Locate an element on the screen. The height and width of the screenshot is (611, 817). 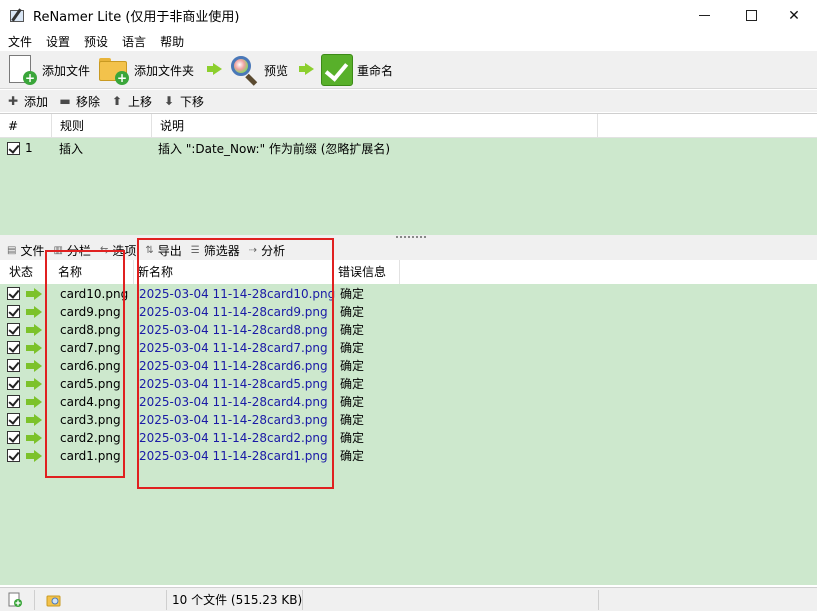
window-title: ReNamer Lite (仅用于非商业使用) is located at coordinates (136, 17).